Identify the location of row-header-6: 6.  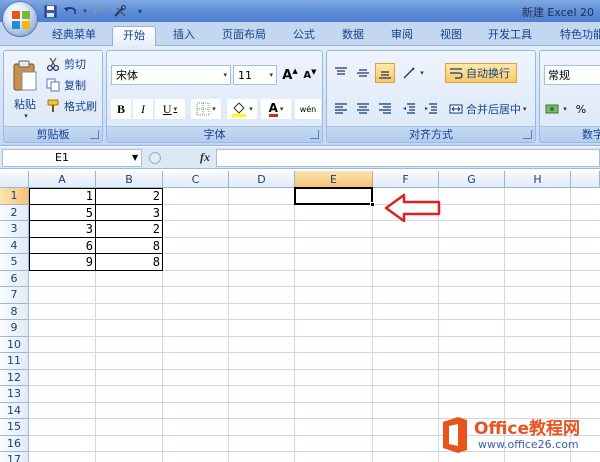
(14, 278).